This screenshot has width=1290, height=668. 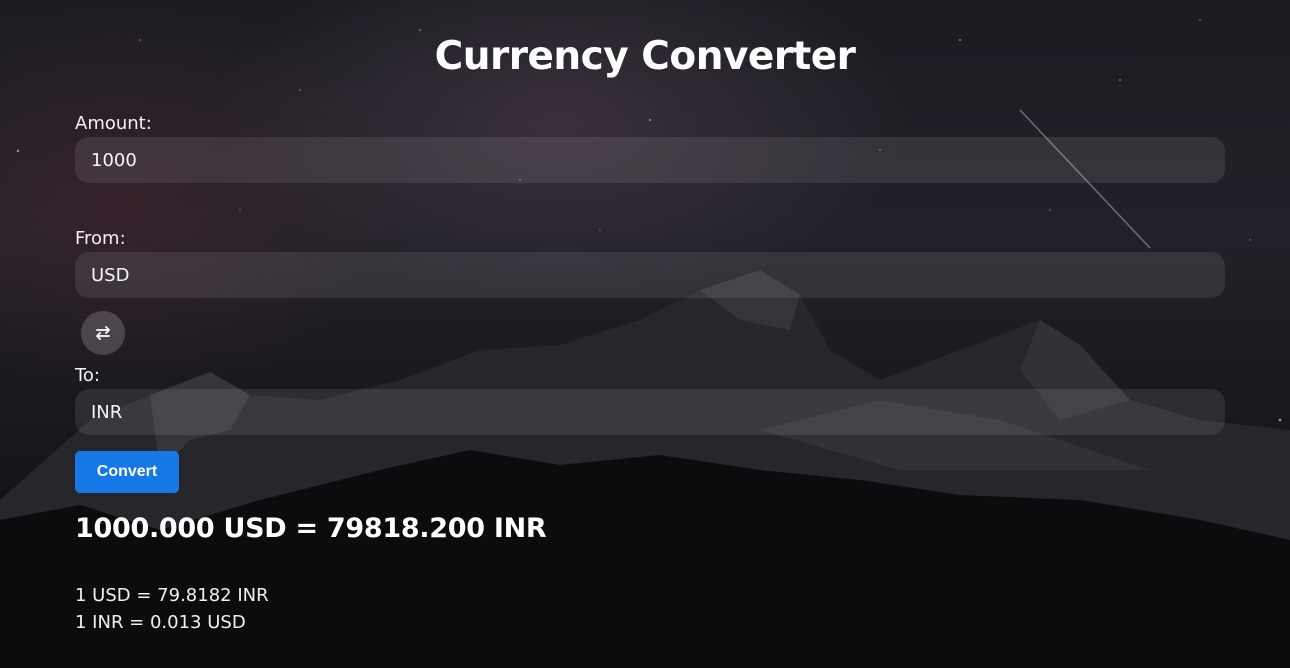 I want to click on to-currency-select: INR, so click(x=650, y=412).